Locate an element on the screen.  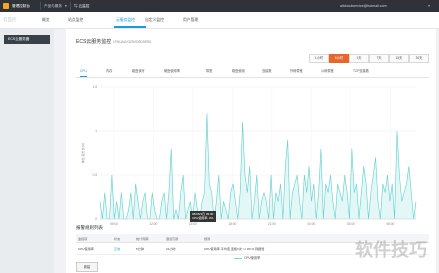
y-tick-label: 1 is located at coordinates (96, 131).